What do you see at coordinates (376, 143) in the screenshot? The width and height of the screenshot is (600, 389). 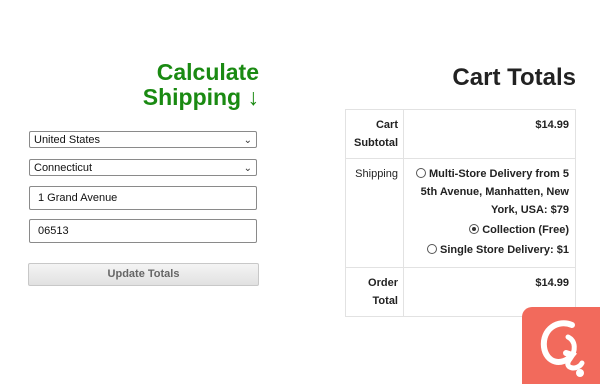 I see `subtotal-label-line2: Subtotal` at bounding box center [376, 143].